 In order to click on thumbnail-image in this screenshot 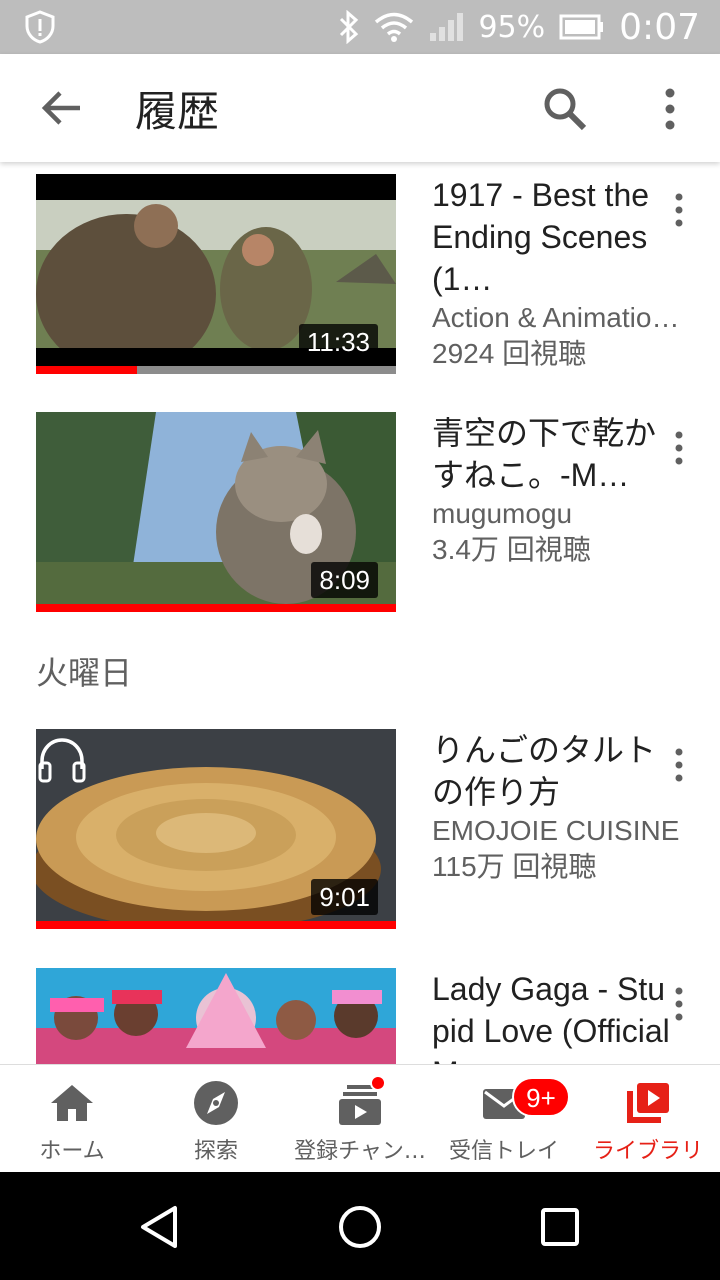, I will do `click(216, 1016)`.